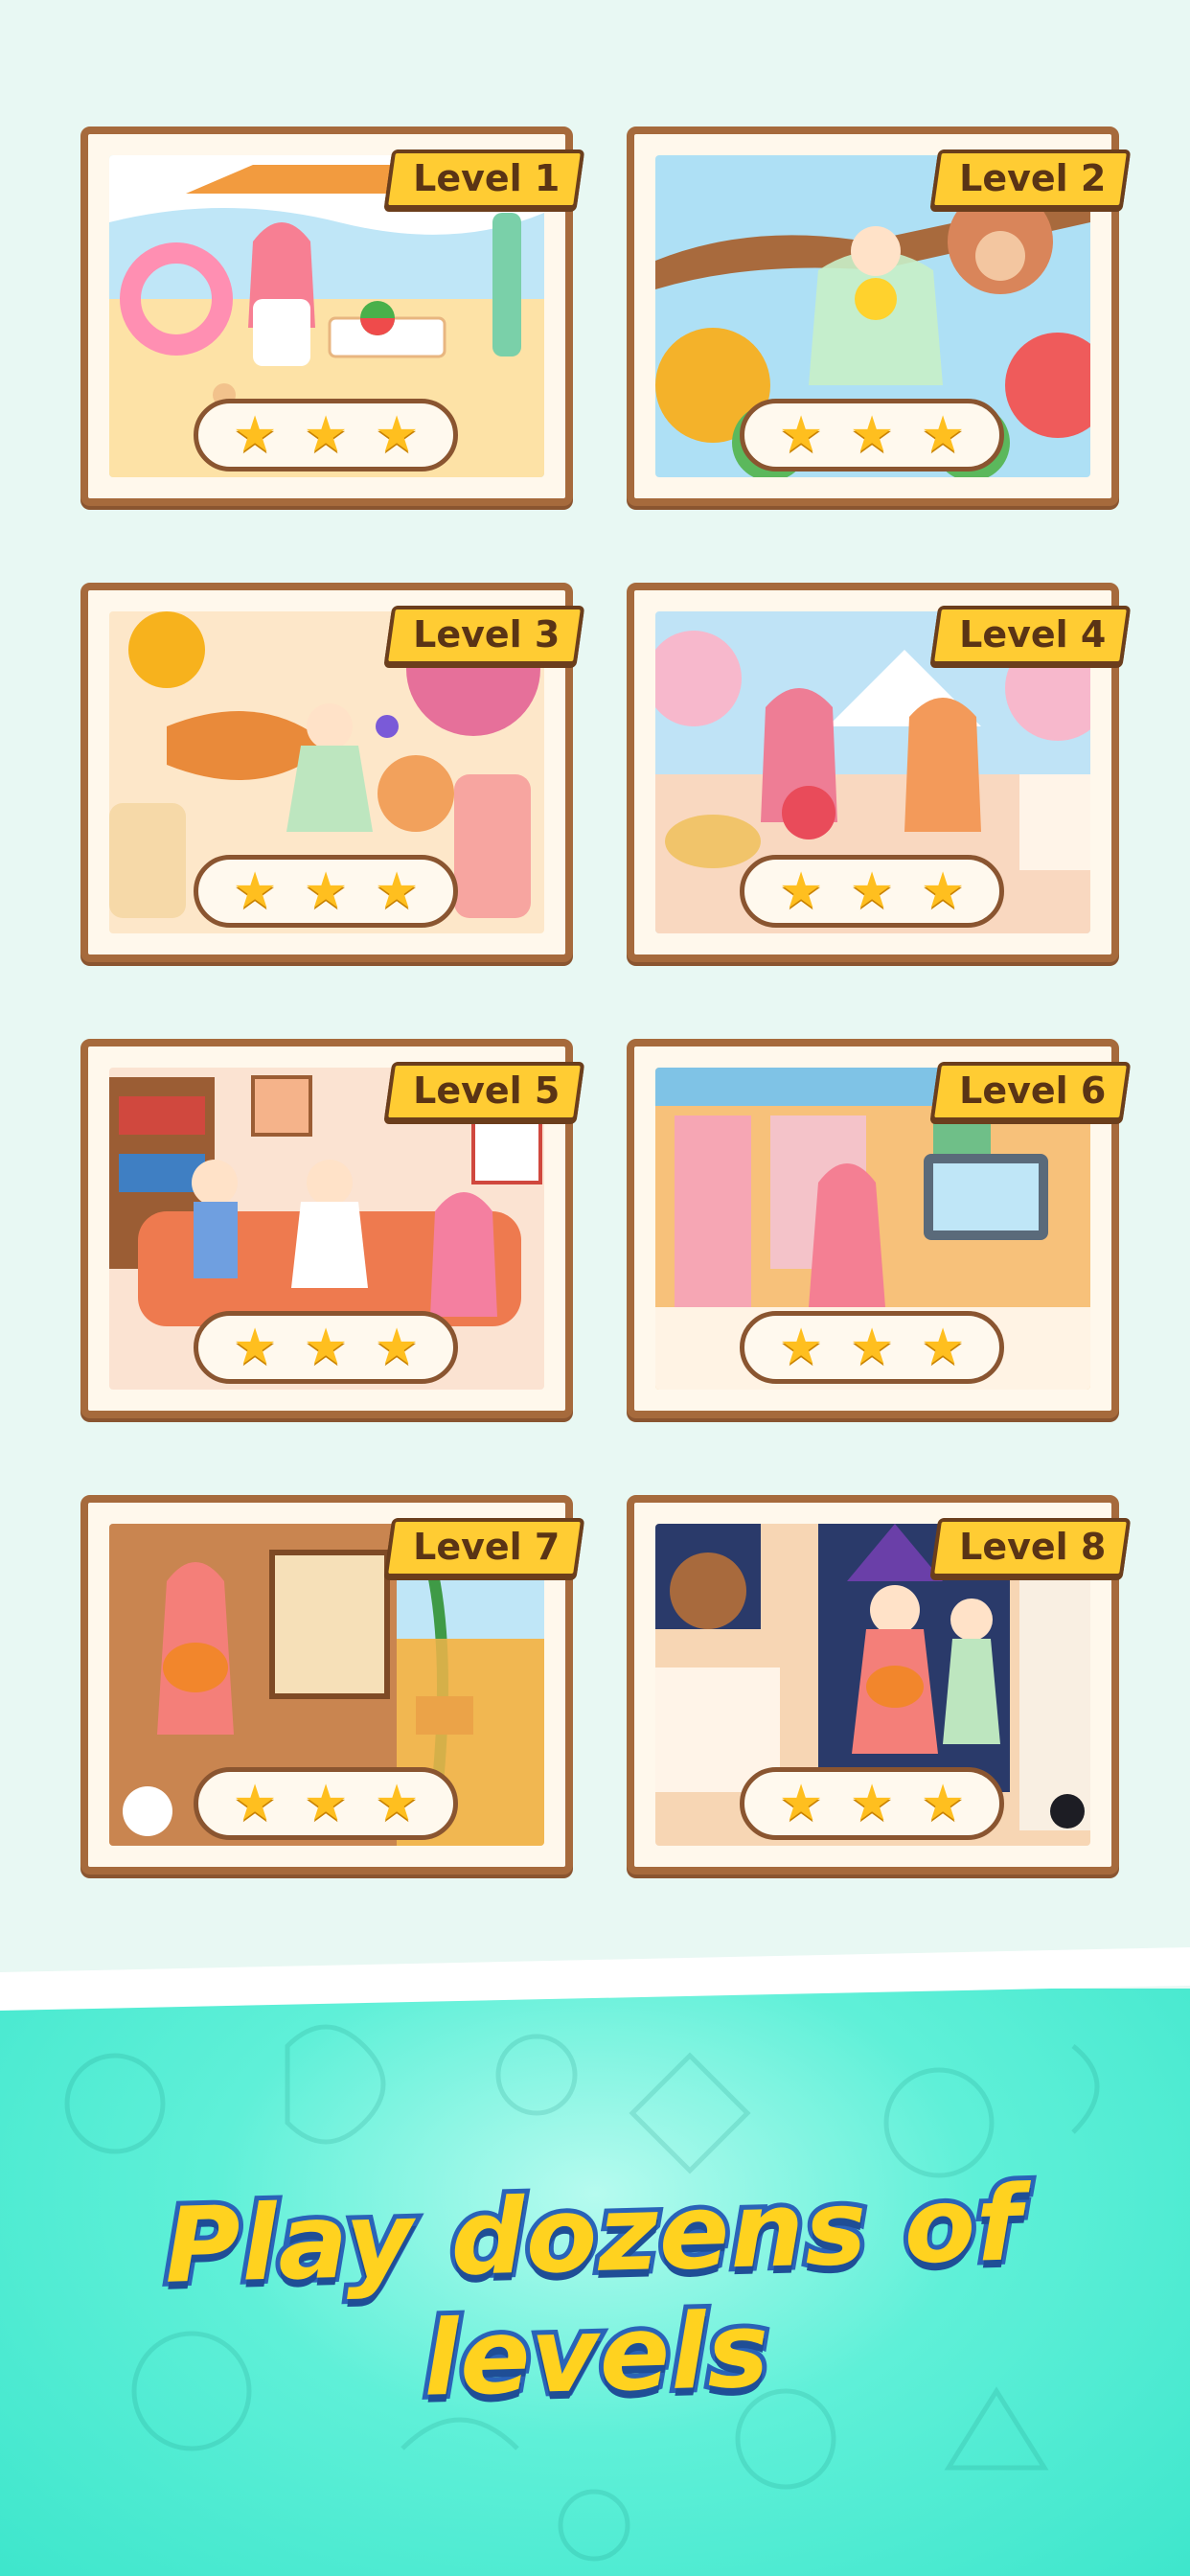  I want to click on level-5-tag: Level 5, so click(484, 1091).